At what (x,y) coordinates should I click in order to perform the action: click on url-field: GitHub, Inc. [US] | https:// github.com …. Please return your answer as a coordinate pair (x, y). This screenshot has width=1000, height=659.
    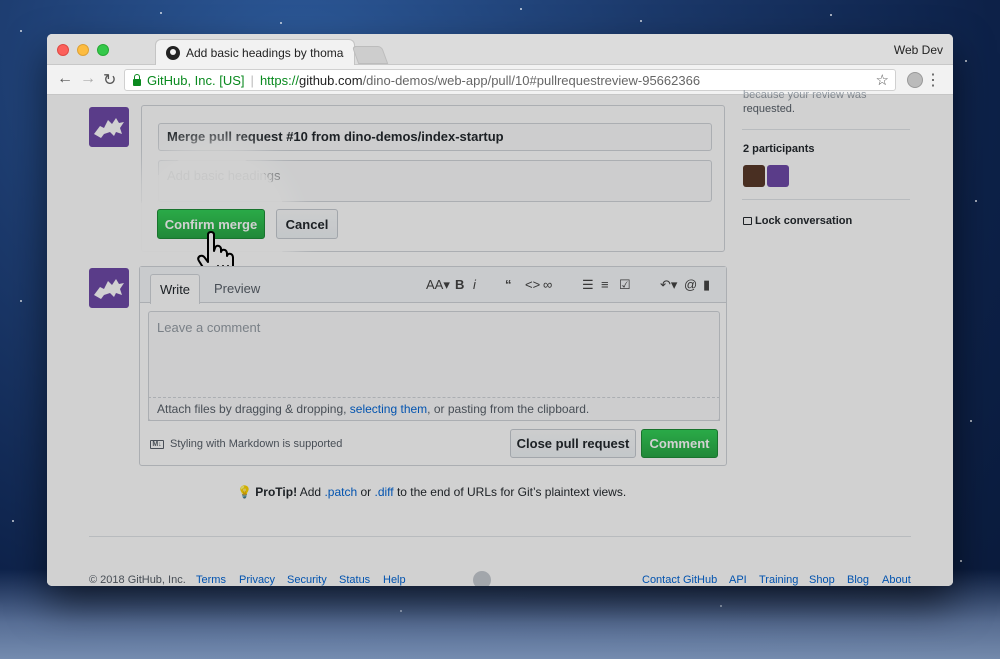
    Looking at the image, I should click on (510, 80).